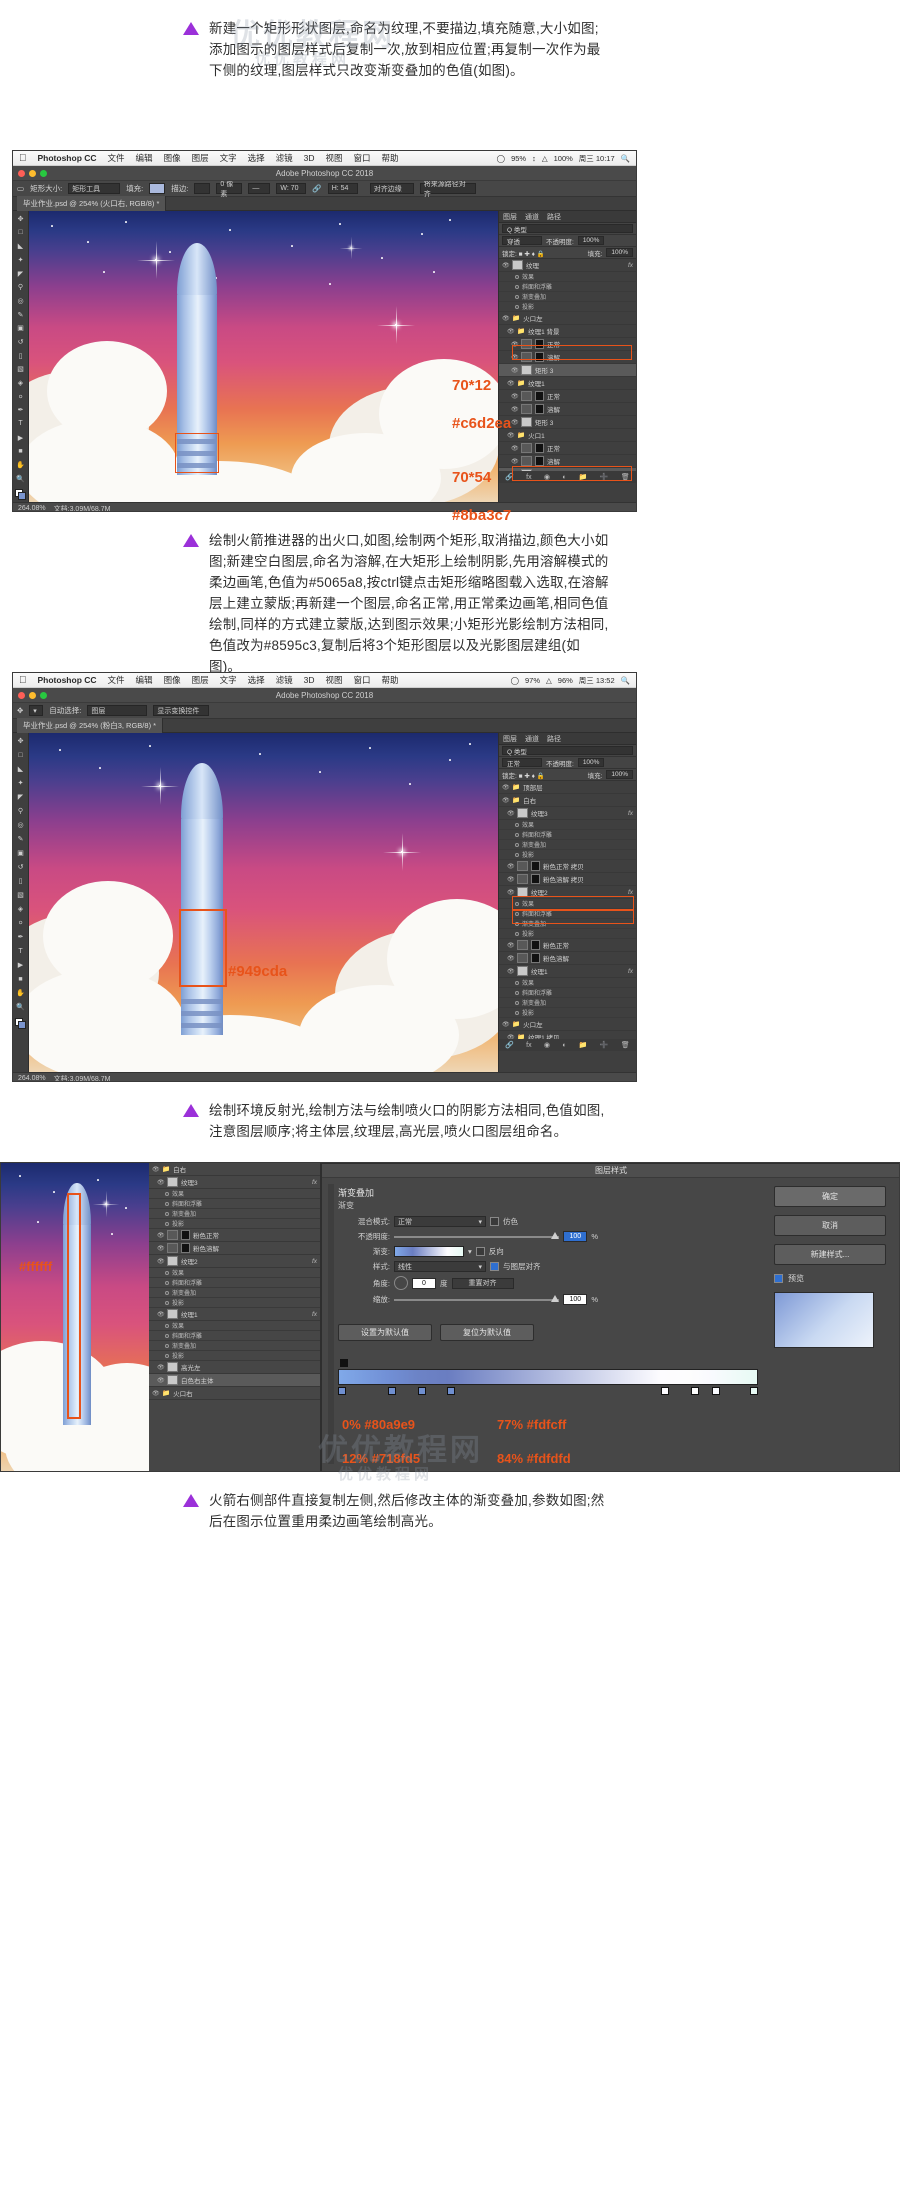  What do you see at coordinates (468, 1236) in the screenshot?
I see `opacity-row: 不透明度: 100 %` at bounding box center [468, 1236].